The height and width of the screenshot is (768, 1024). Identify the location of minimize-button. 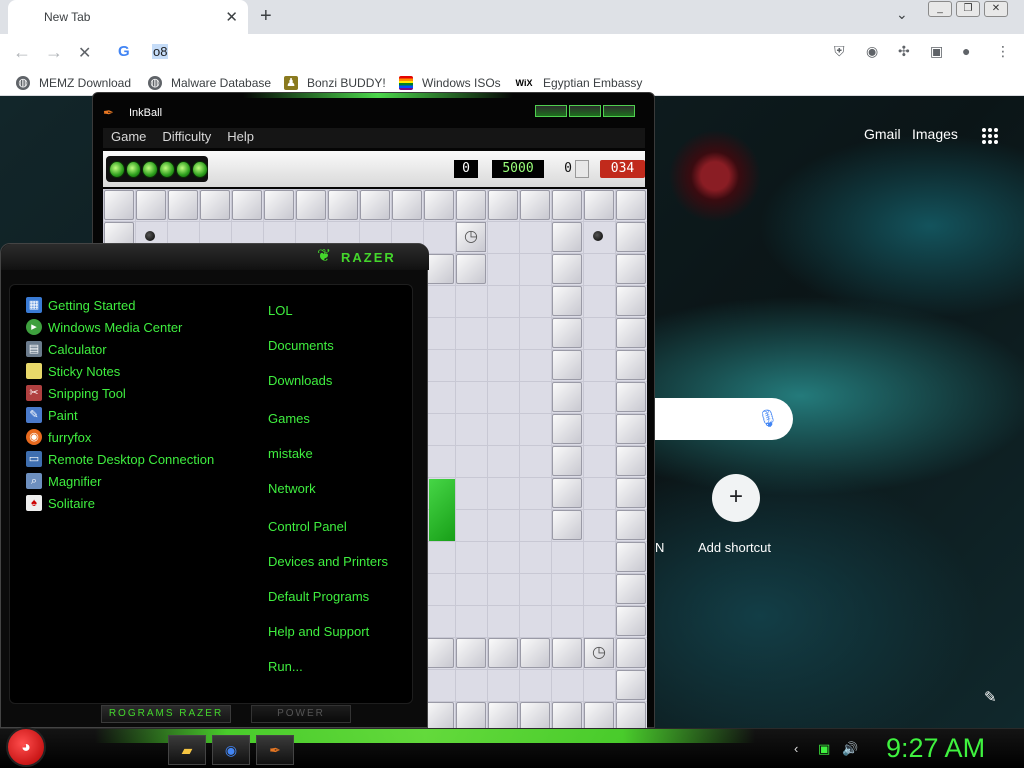
(551, 111).